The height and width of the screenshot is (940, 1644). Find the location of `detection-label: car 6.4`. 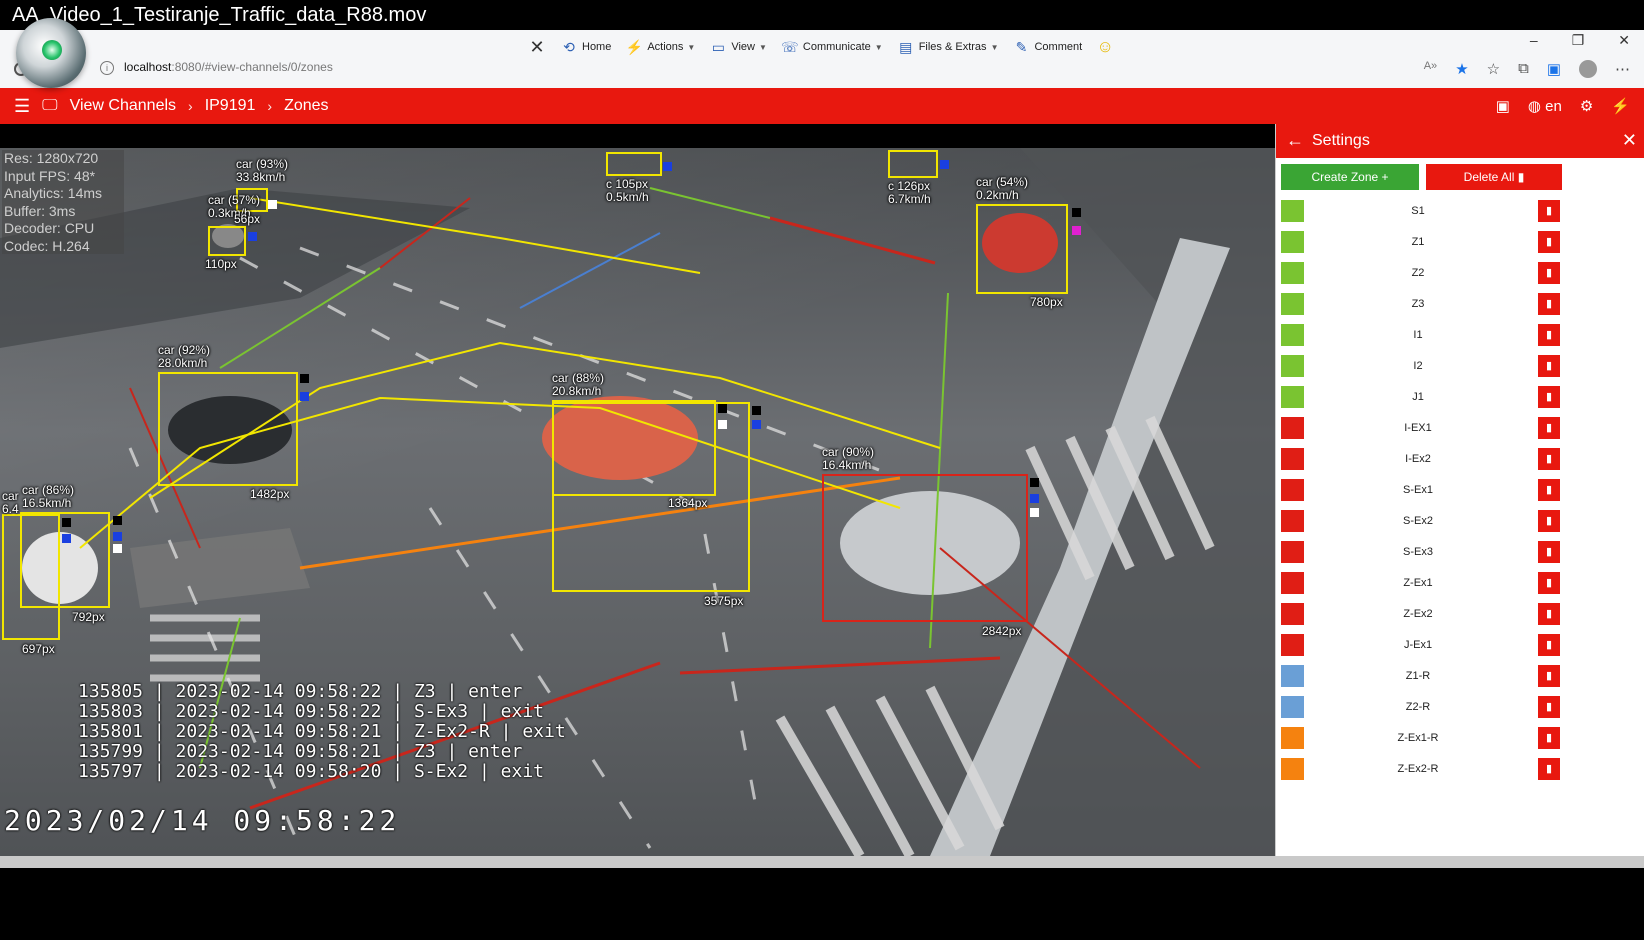

detection-label: car 6.4 is located at coordinates (10, 502).